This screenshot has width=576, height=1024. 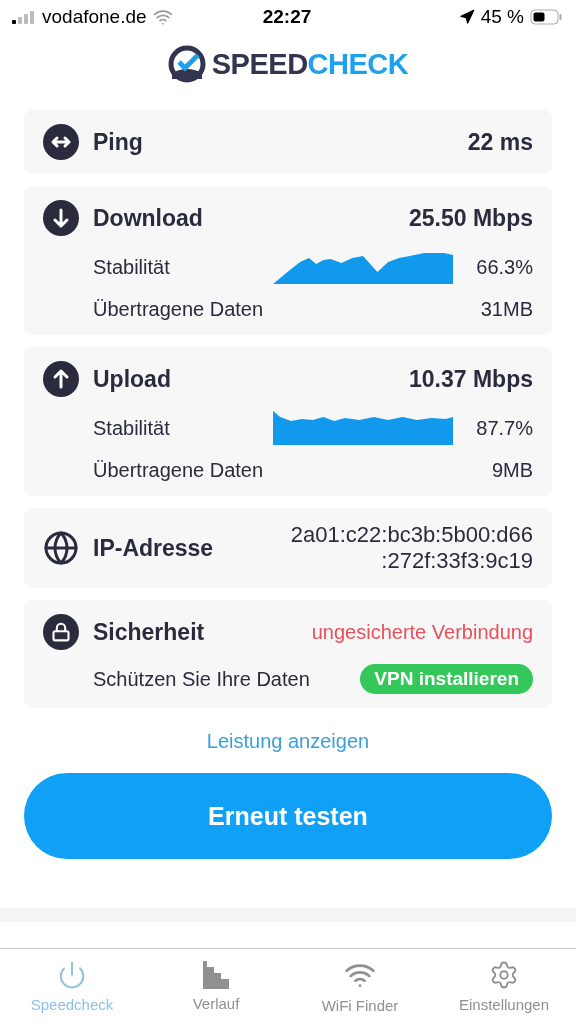 I want to click on ping-label: Ping, so click(x=118, y=142).